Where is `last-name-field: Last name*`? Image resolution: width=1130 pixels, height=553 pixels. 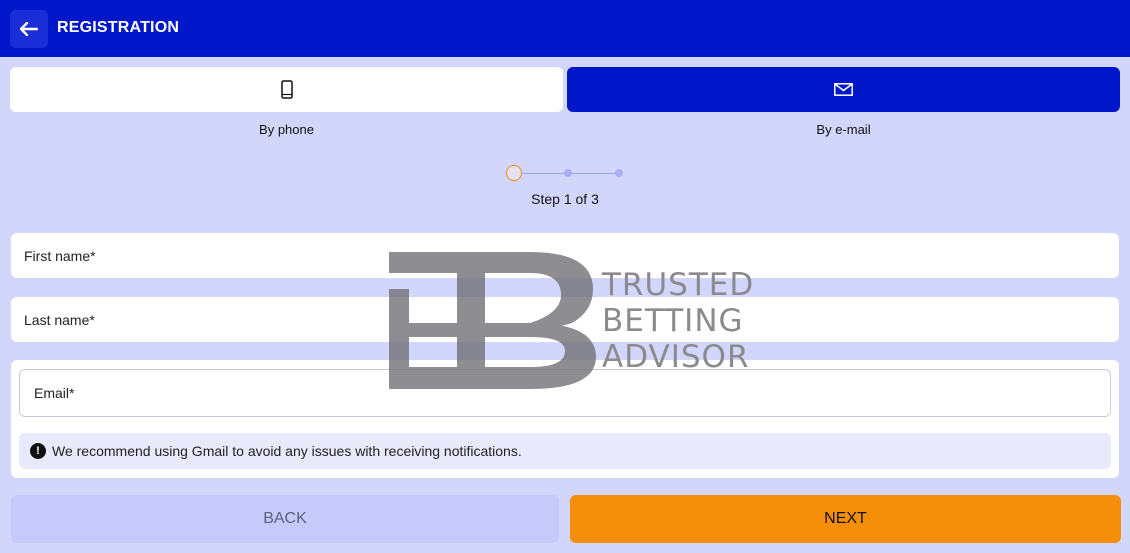
last-name-field: Last name* is located at coordinates (565, 319).